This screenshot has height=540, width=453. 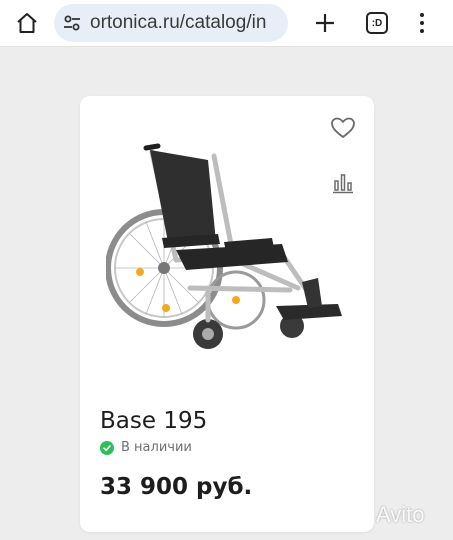 I want to click on avito-logo-icon, so click(x=358, y=514).